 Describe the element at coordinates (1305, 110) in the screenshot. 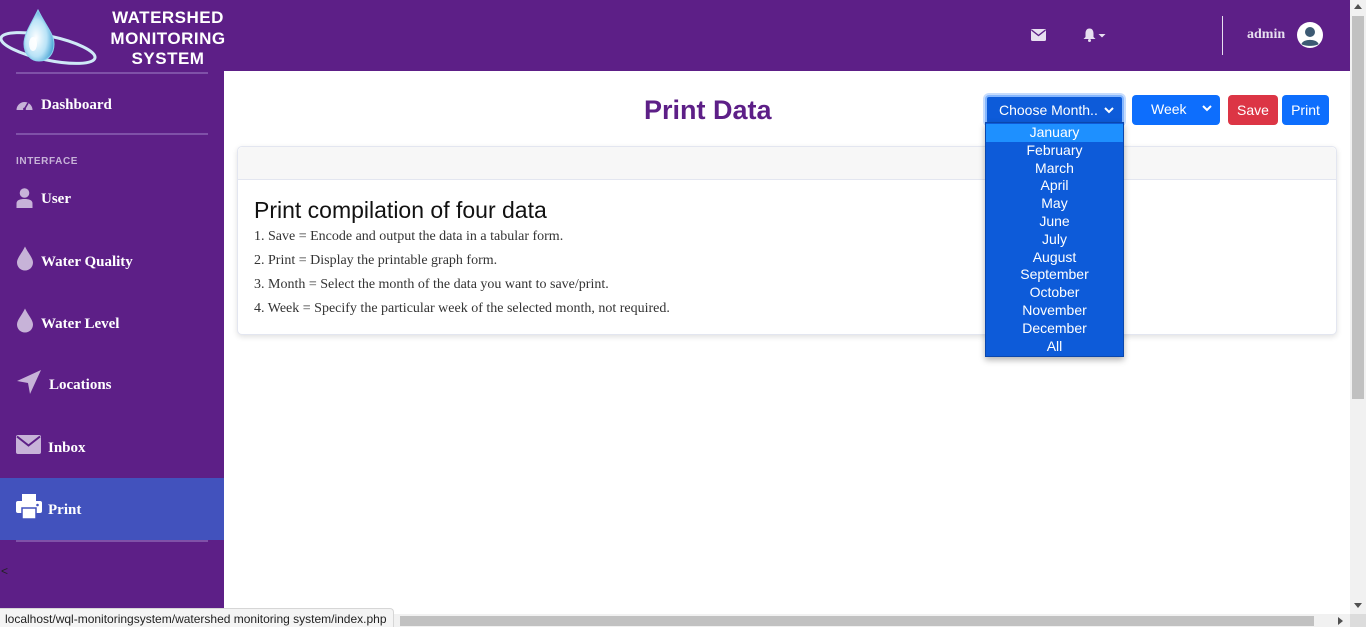

I see `print-button: Print` at that location.